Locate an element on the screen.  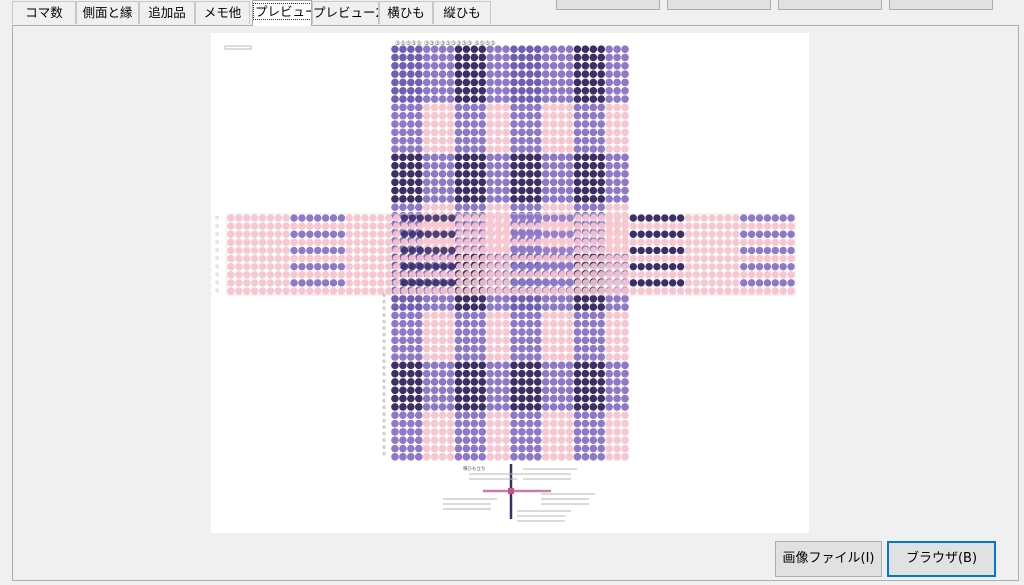
tab-additions: 追加品 is located at coordinates (167, 12).